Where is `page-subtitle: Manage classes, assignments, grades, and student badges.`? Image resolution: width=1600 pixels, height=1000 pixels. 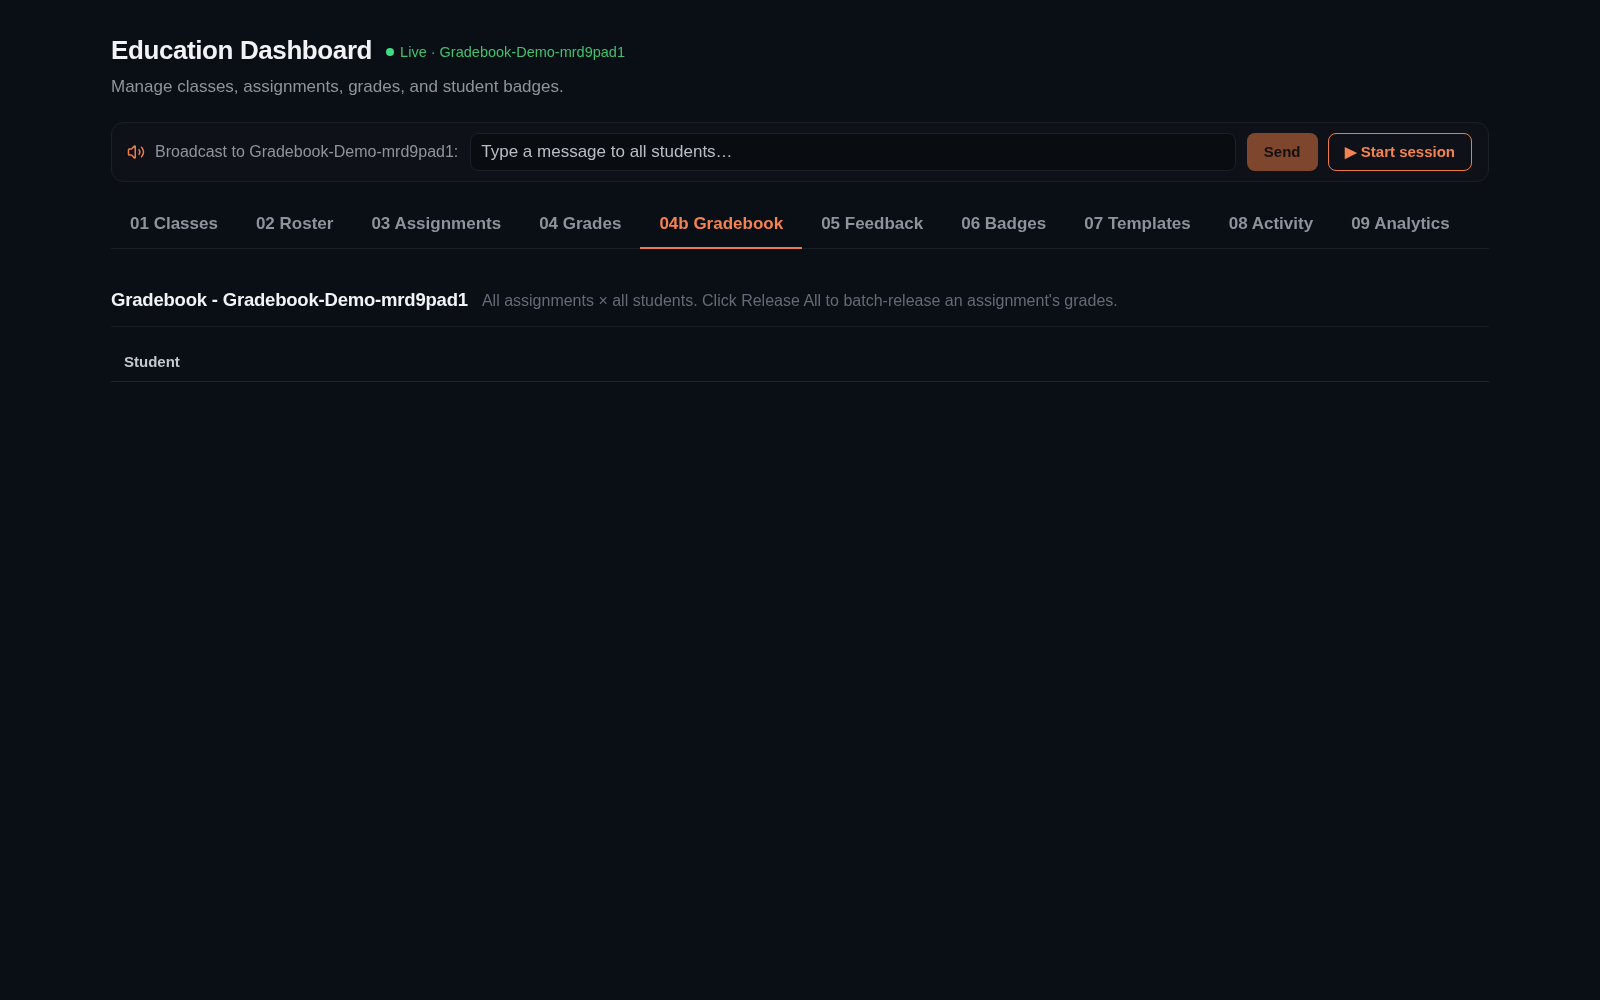
page-subtitle: Manage classes, assignments, grades, and student badges. is located at coordinates (337, 87).